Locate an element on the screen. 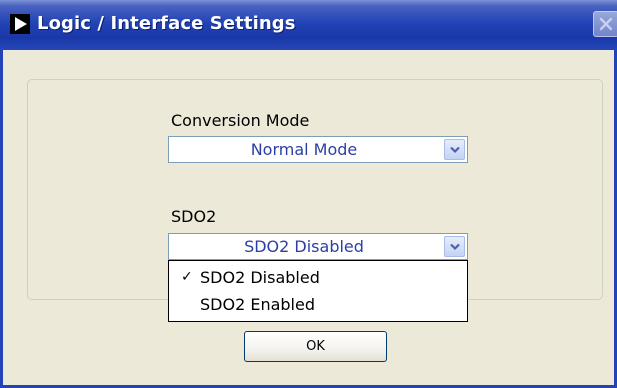 This screenshot has width=617, height=388. title-bar: Logic / Interface Settings is located at coordinates (308, 25).